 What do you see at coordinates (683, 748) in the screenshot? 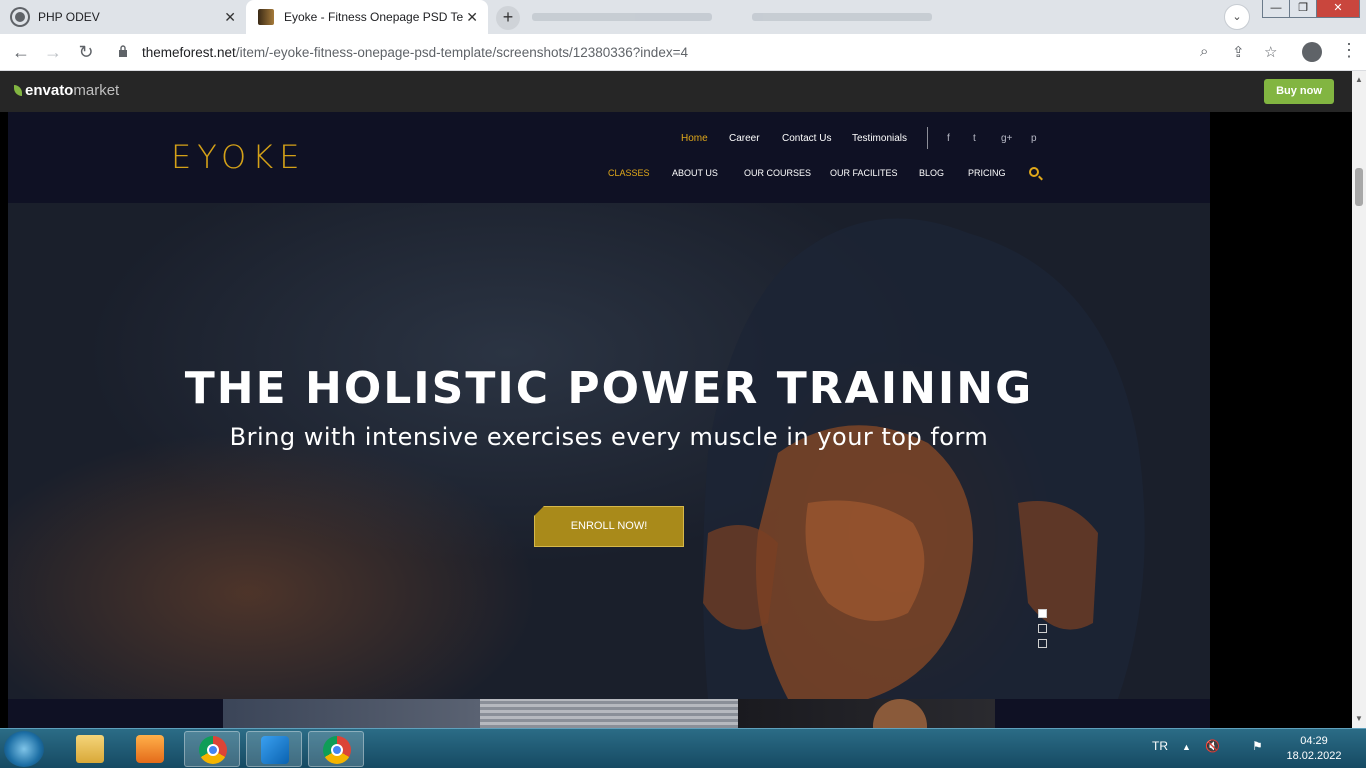
I see `windows-taskbar: TR ▲ 🔇 ⚑ 04:29 18.02.2022` at bounding box center [683, 748].